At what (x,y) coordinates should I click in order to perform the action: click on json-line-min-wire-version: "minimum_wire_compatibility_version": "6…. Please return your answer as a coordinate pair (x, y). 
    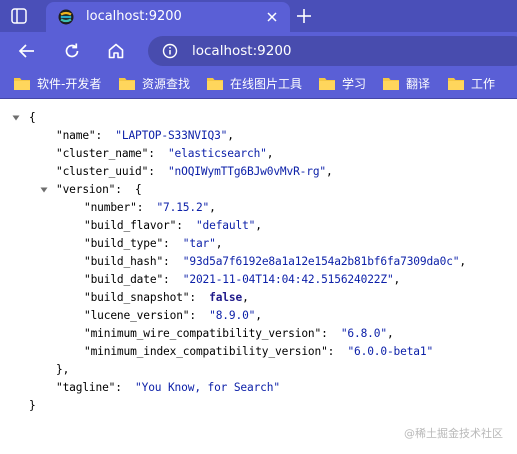
    Looking at the image, I should click on (239, 333).